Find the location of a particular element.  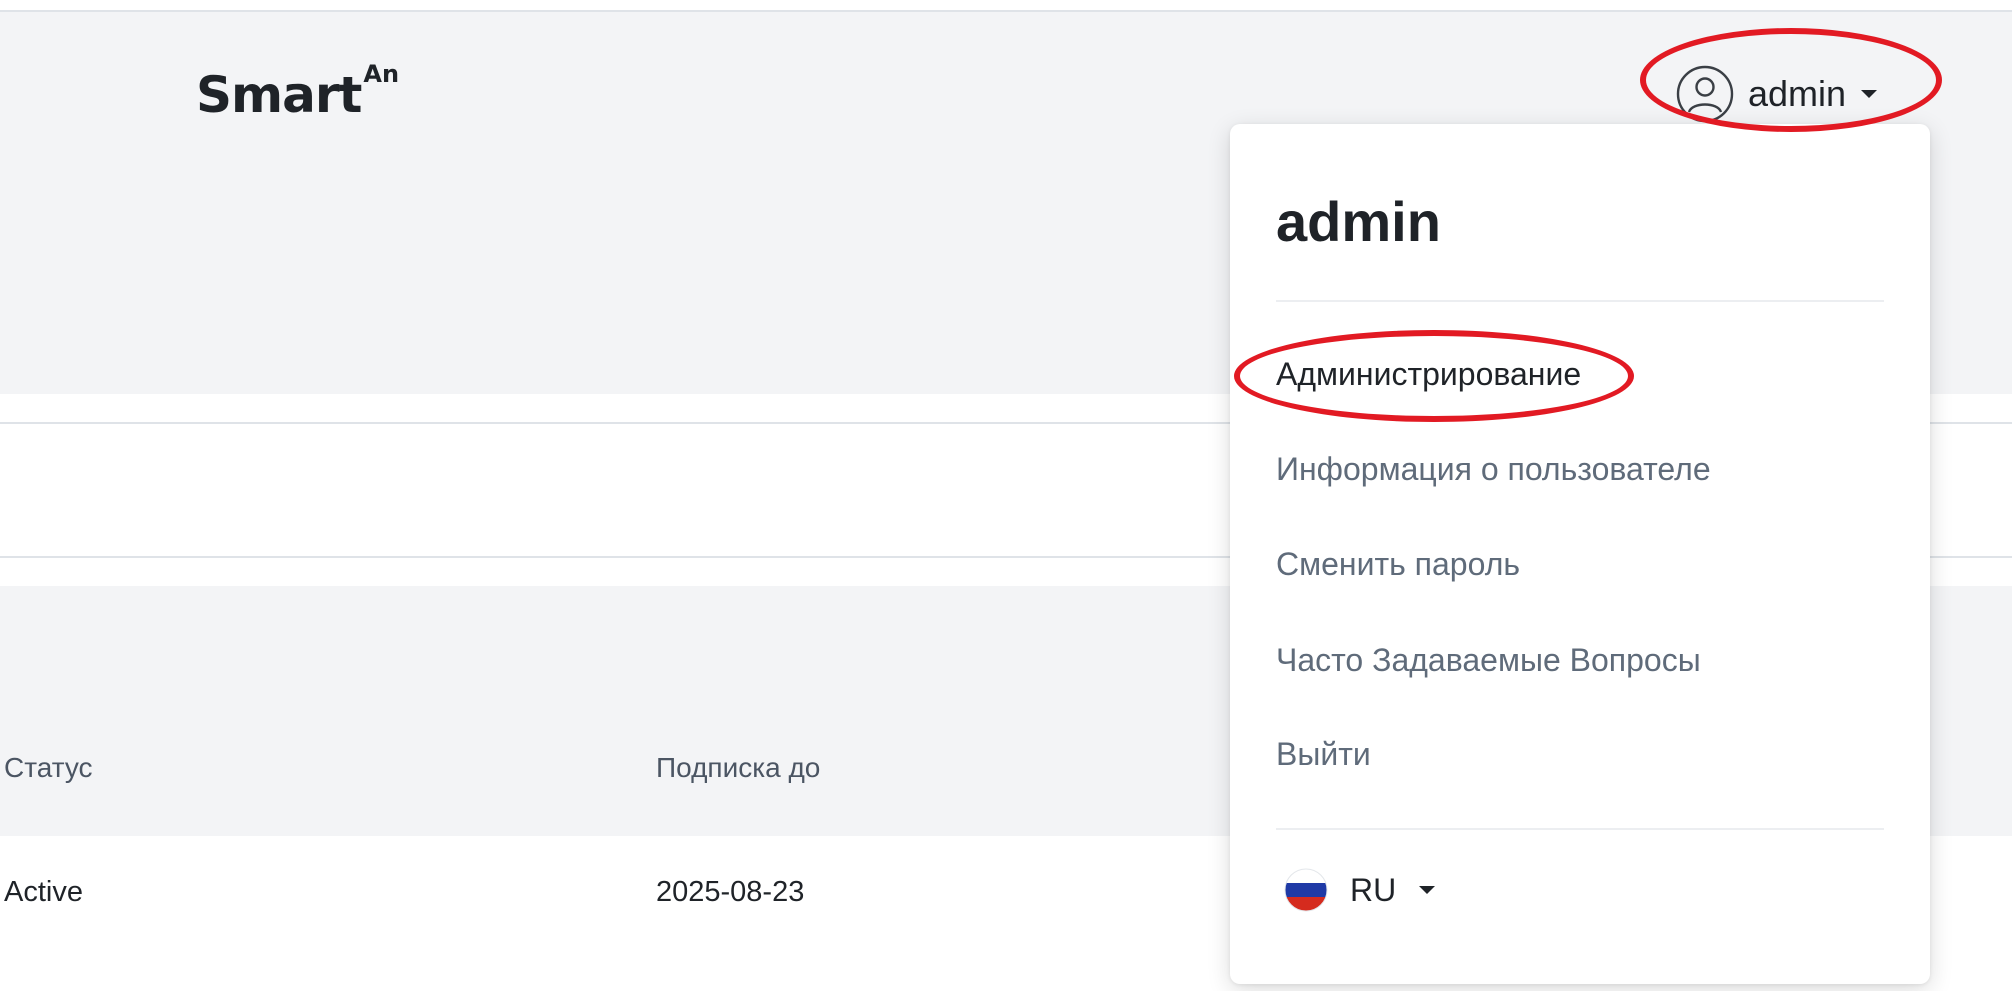

language-code: RU is located at coordinates (1373, 890).